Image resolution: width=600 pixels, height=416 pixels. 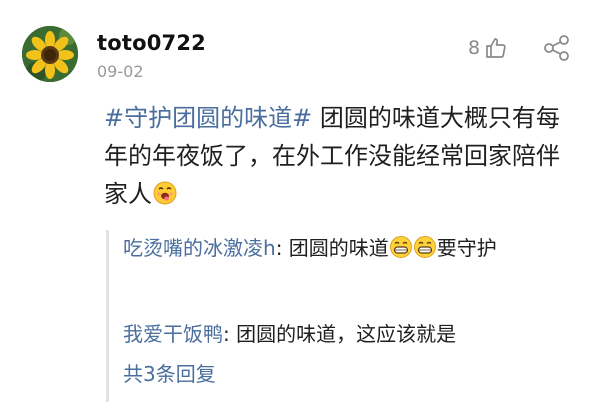 What do you see at coordinates (165, 198) in the screenshot?
I see `drooling-face-emoji` at bounding box center [165, 198].